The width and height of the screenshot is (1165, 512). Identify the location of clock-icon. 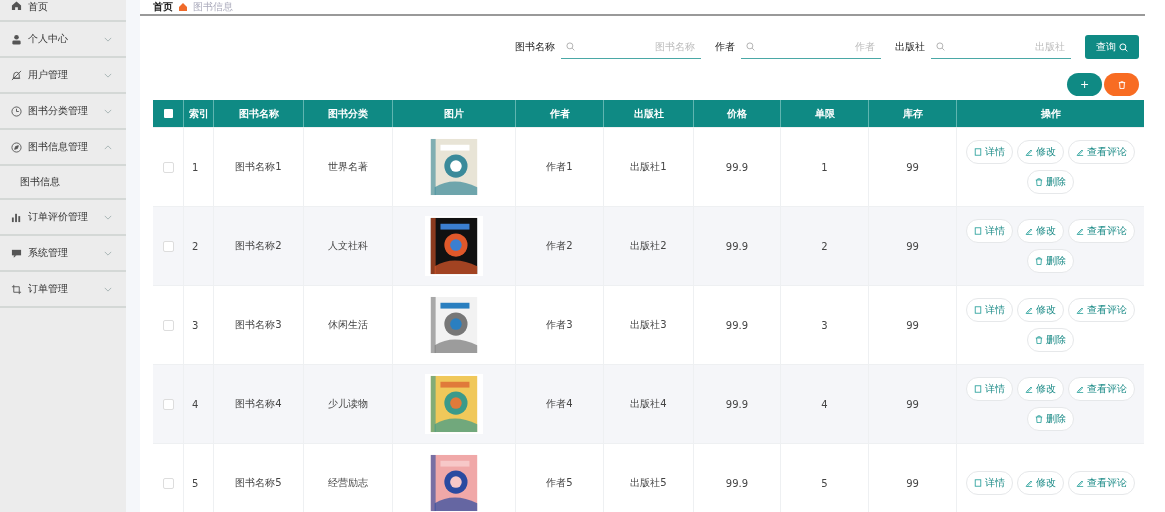
(16, 111).